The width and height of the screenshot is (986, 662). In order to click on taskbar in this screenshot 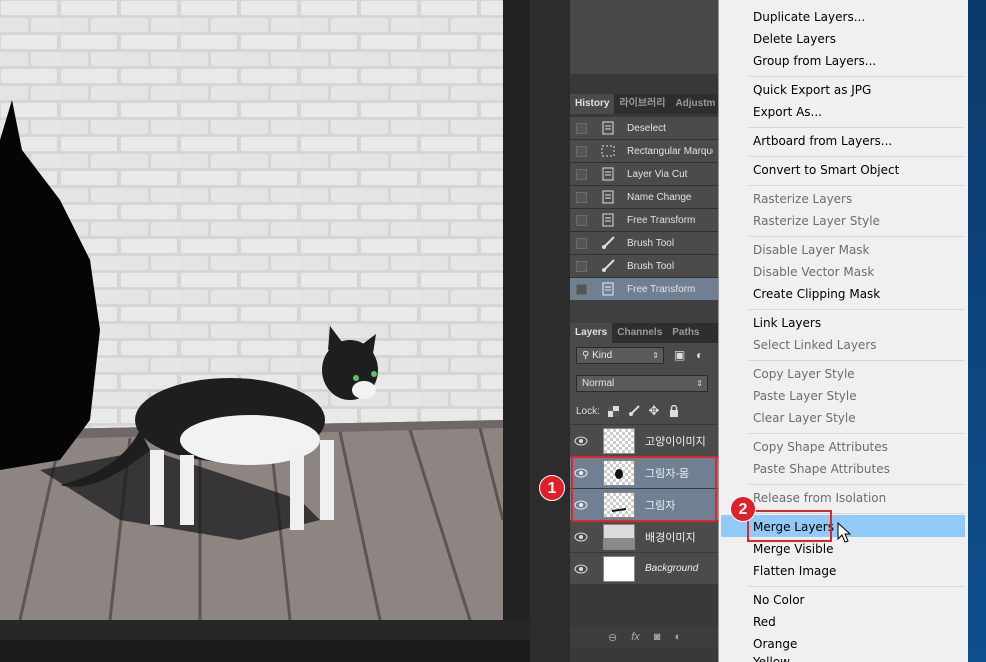, I will do `click(265, 651)`.